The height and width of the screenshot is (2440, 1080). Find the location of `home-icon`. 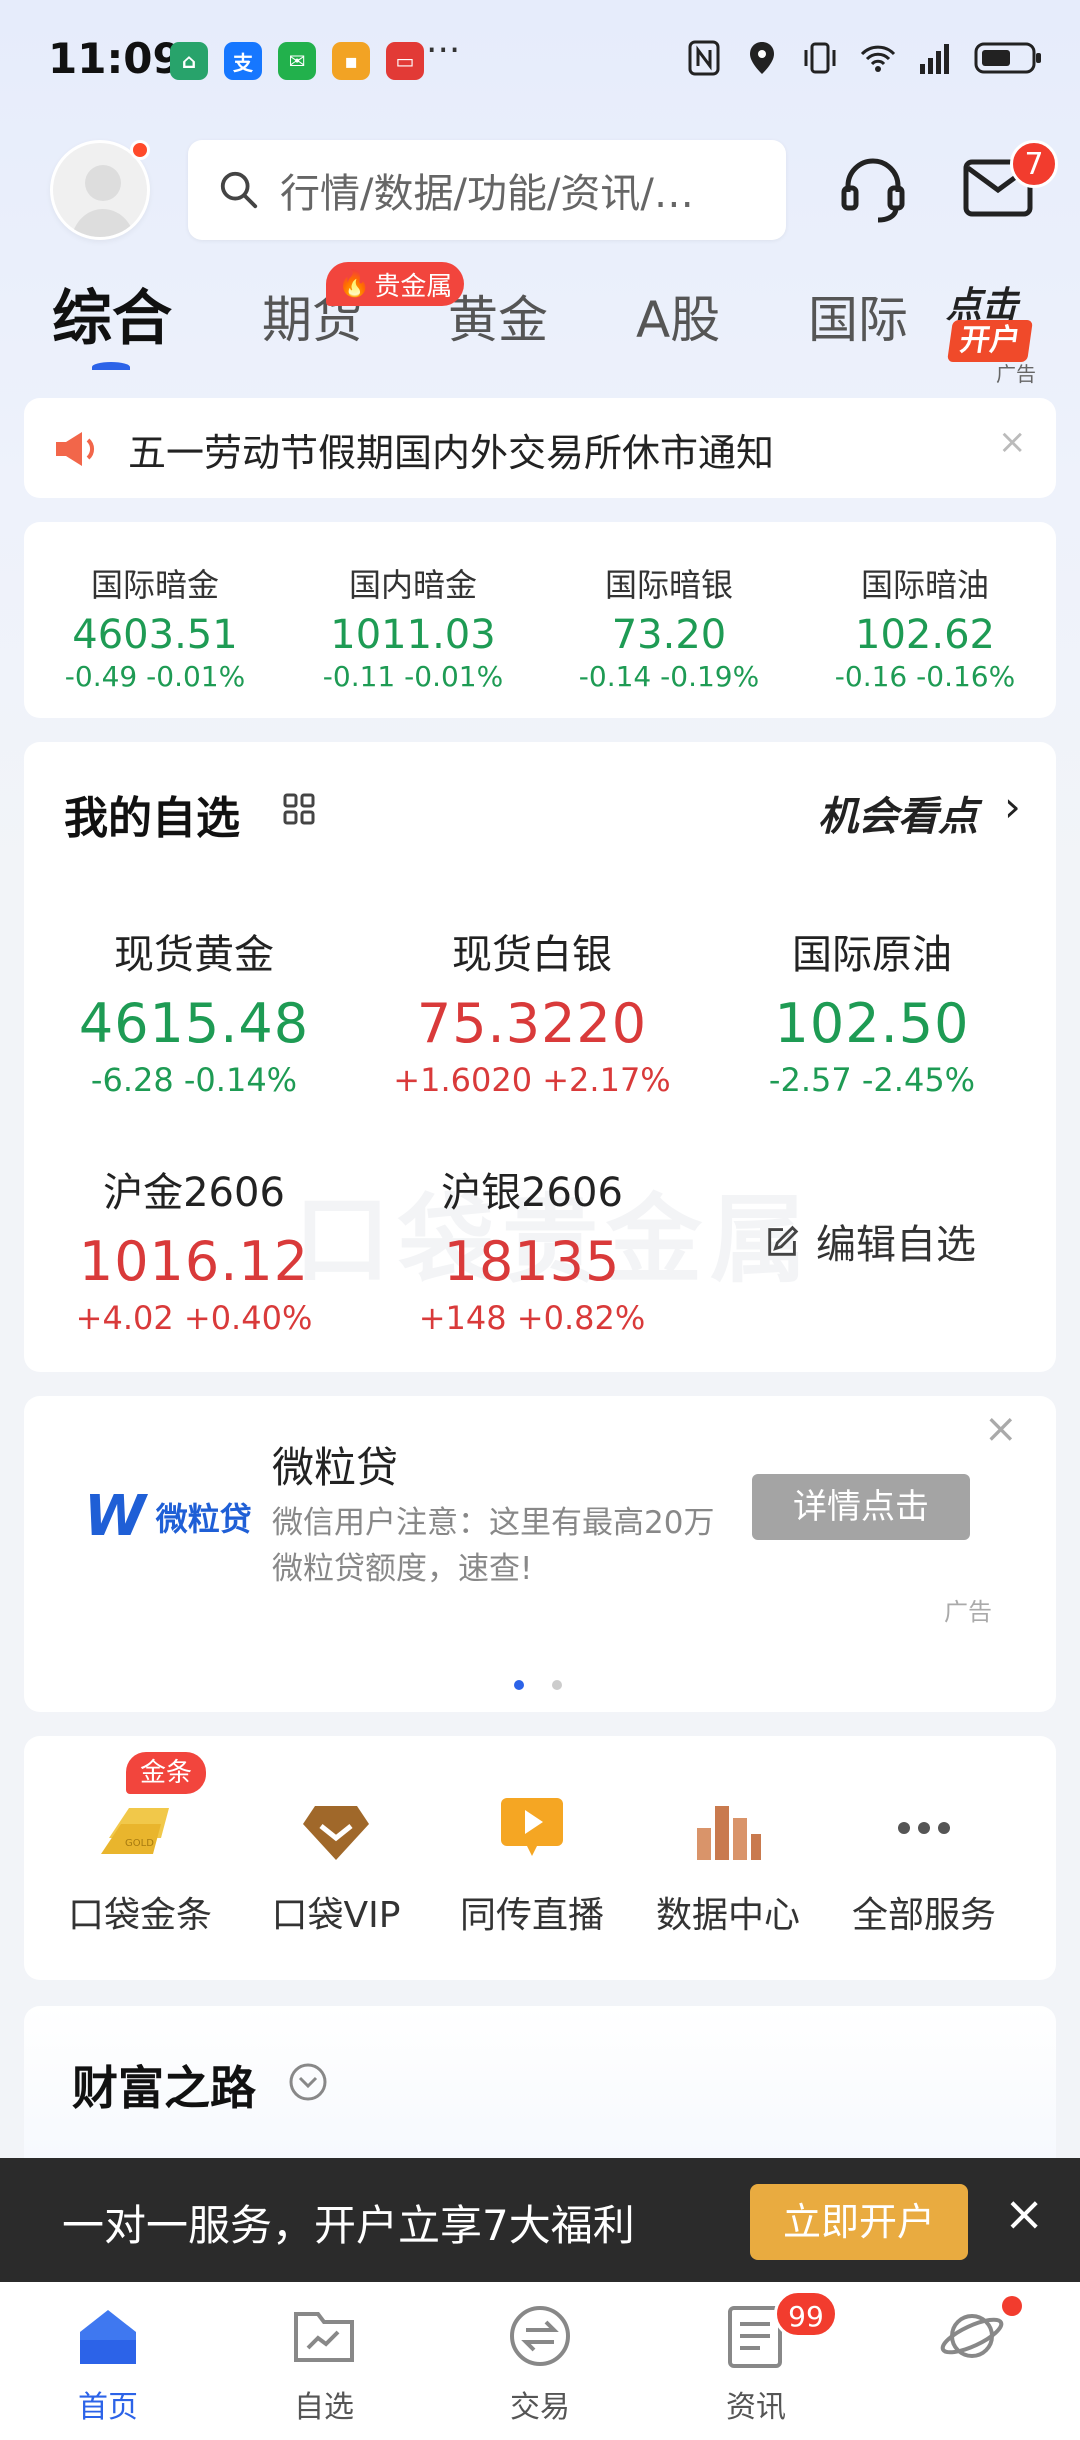

home-icon is located at coordinates (108, 2337).